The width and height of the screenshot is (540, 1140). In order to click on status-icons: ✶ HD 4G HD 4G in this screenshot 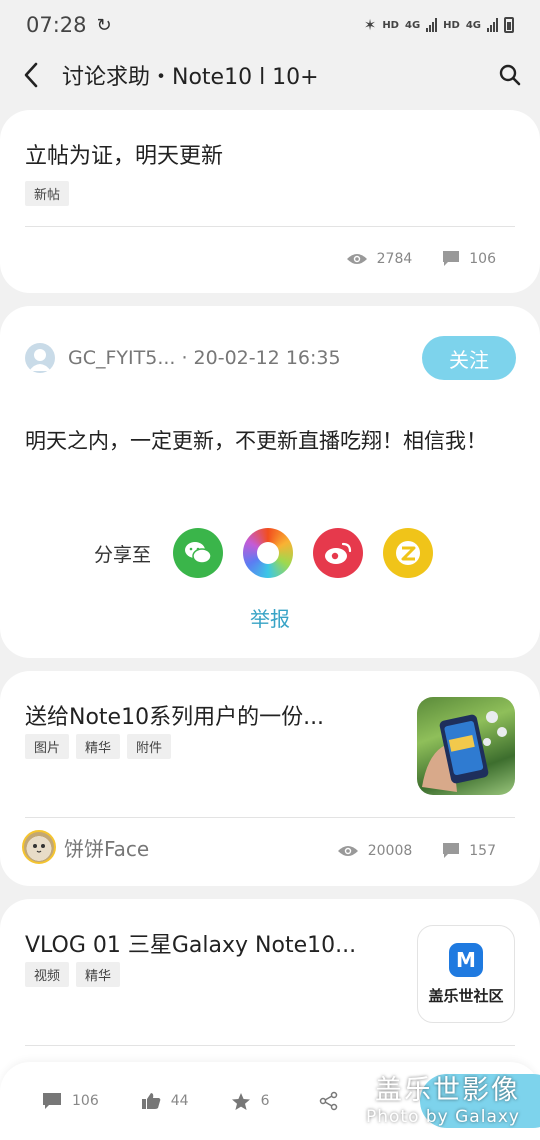, I will do `click(439, 25)`.